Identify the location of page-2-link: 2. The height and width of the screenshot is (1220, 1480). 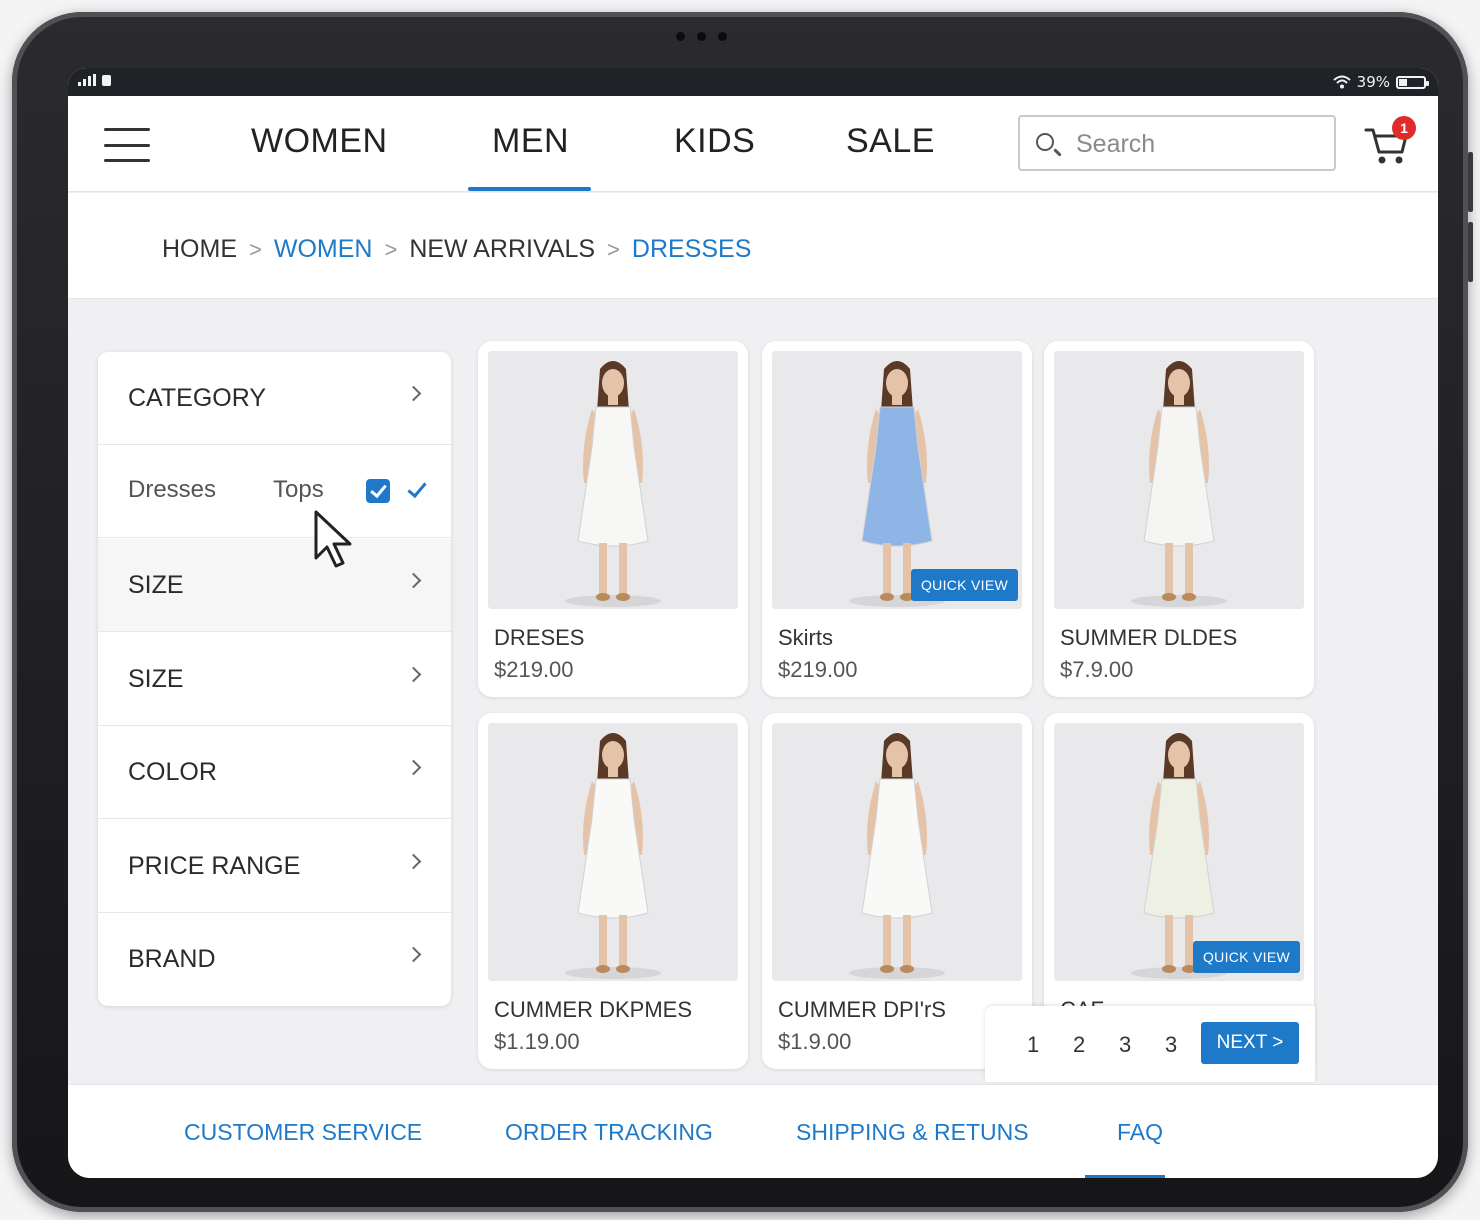
(1079, 1045).